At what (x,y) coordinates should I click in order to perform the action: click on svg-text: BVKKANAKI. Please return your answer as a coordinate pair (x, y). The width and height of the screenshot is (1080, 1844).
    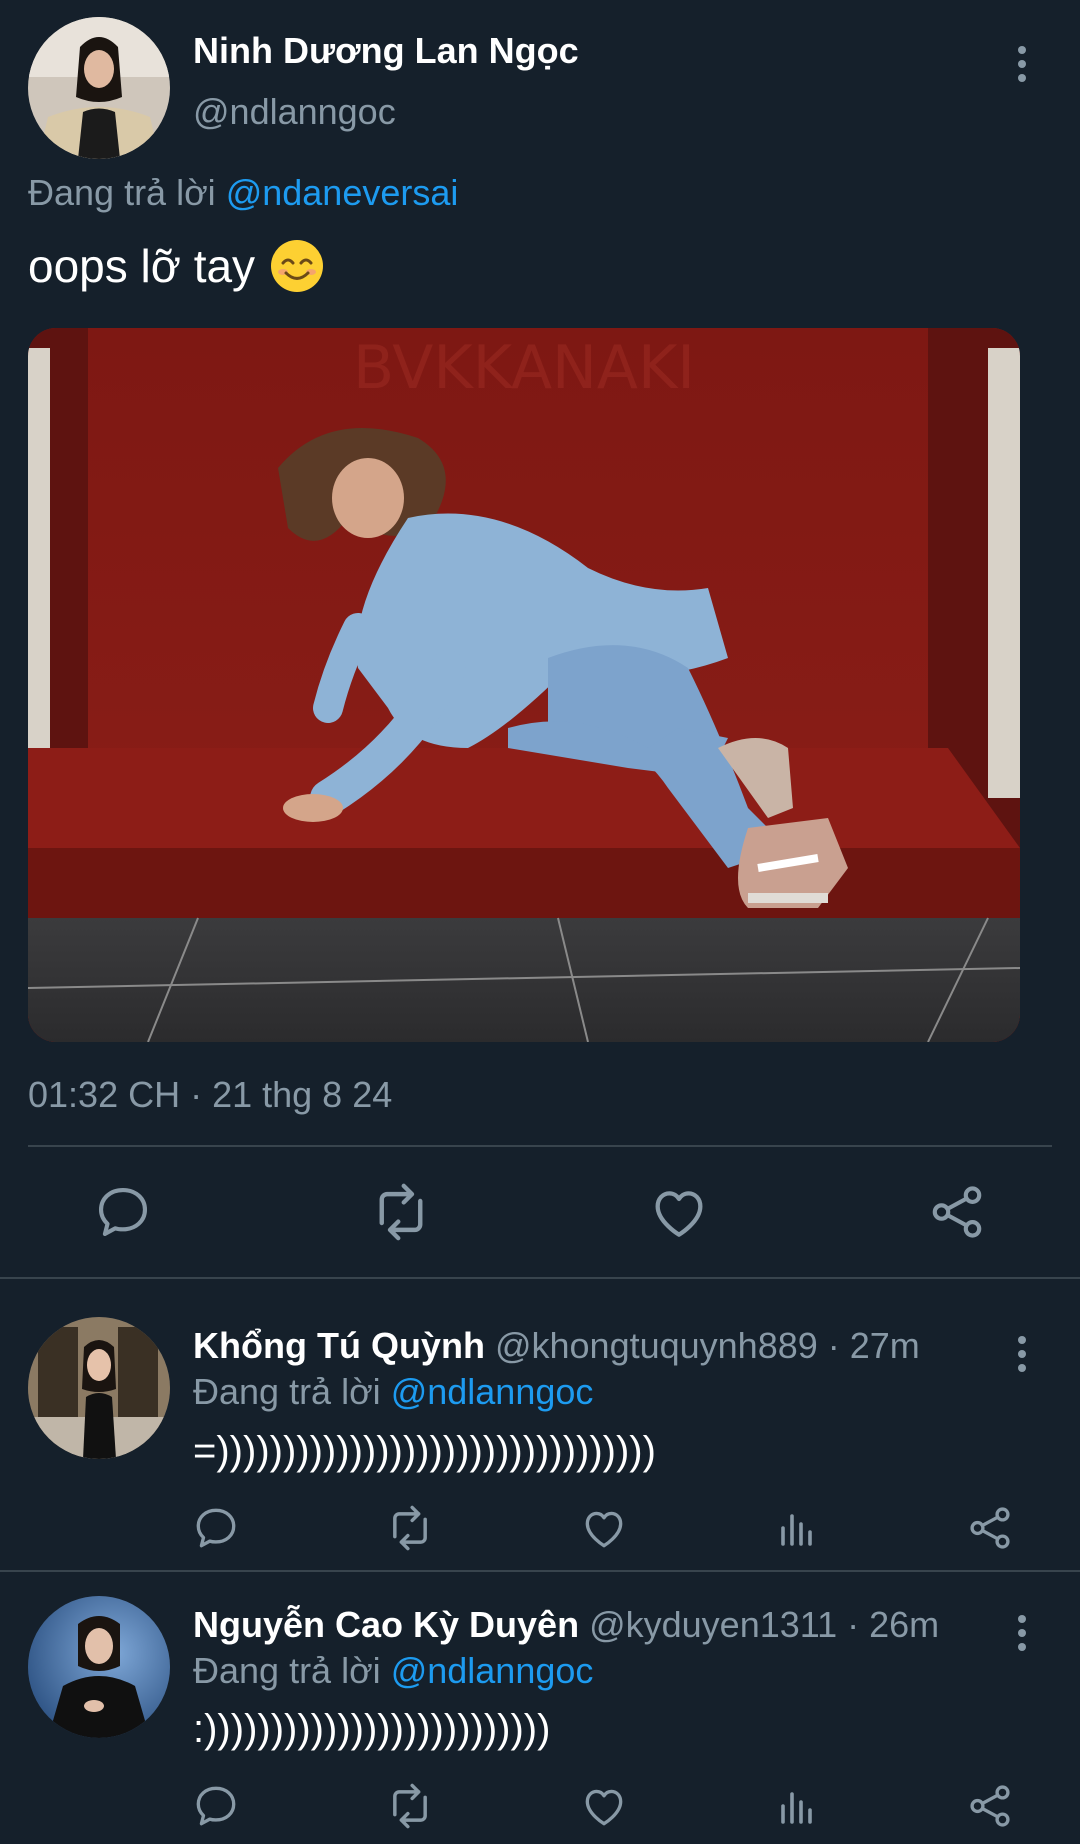
    Looking at the image, I should click on (524, 368).